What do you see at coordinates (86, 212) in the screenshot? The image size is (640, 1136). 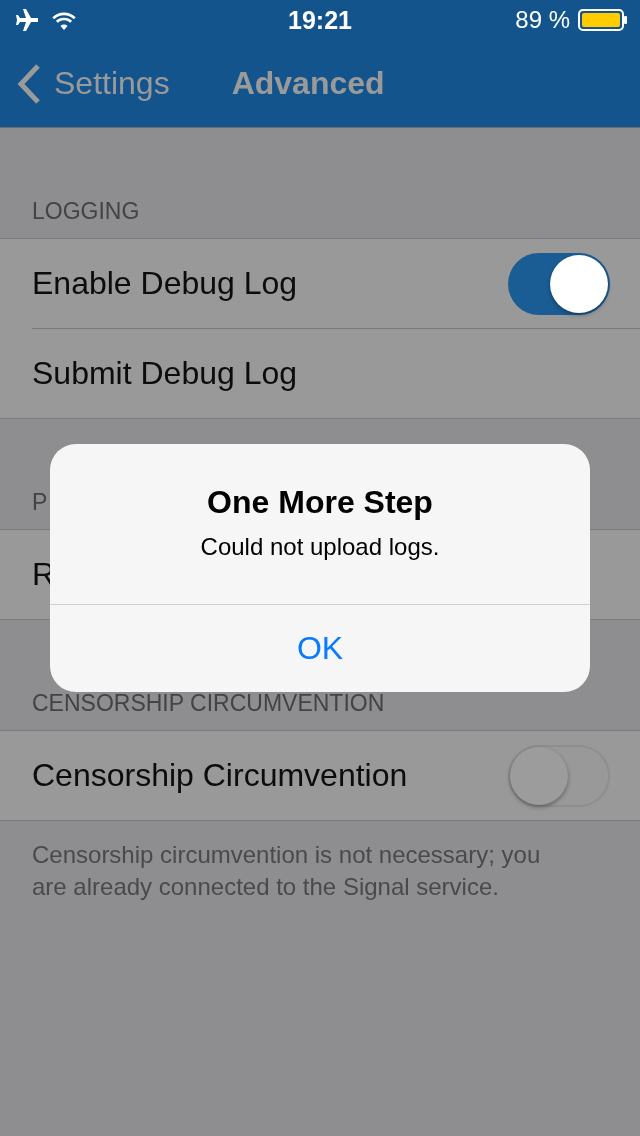 I see `section-header: LOGGING` at bounding box center [86, 212].